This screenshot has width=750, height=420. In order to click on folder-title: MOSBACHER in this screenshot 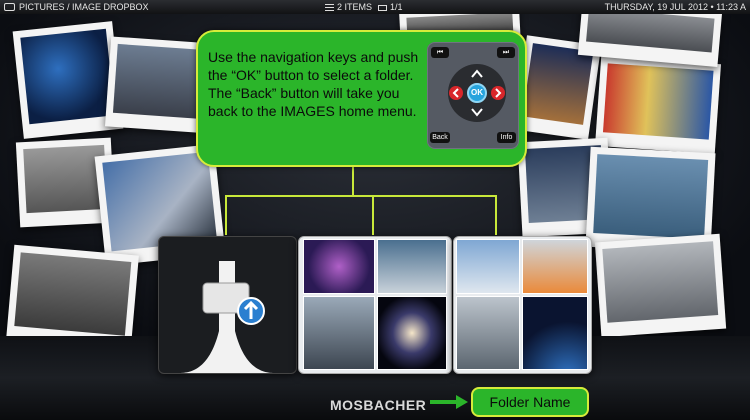, I will do `click(378, 405)`.